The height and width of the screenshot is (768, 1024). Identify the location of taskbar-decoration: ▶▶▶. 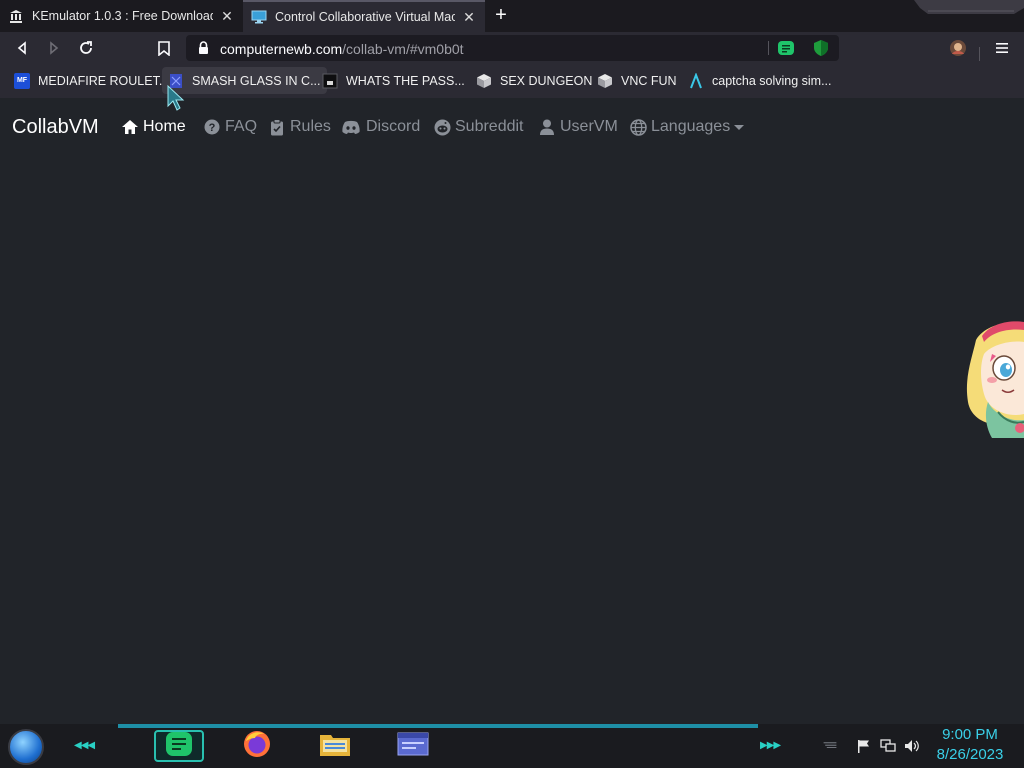
(770, 745).